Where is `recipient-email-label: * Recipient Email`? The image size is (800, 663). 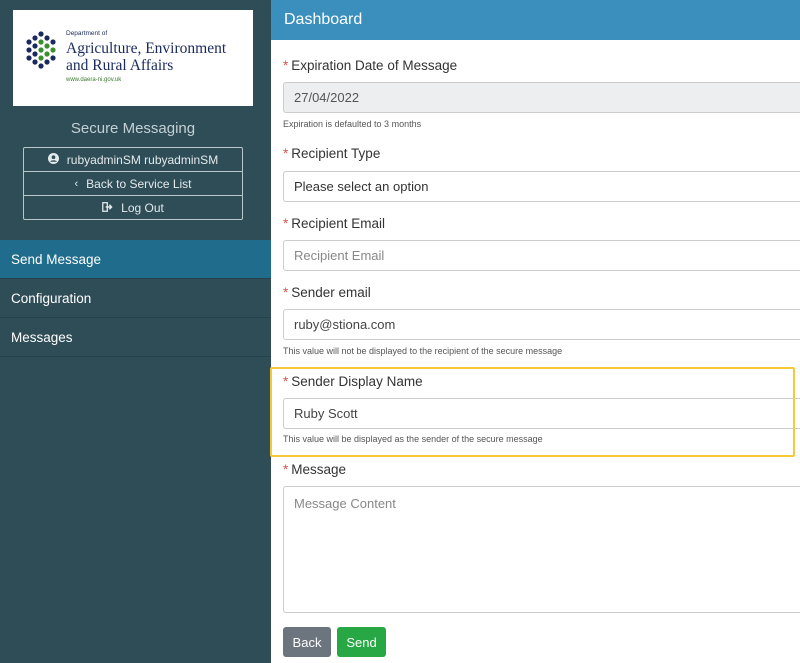
recipient-email-label: * Recipient Email is located at coordinates (334, 223).